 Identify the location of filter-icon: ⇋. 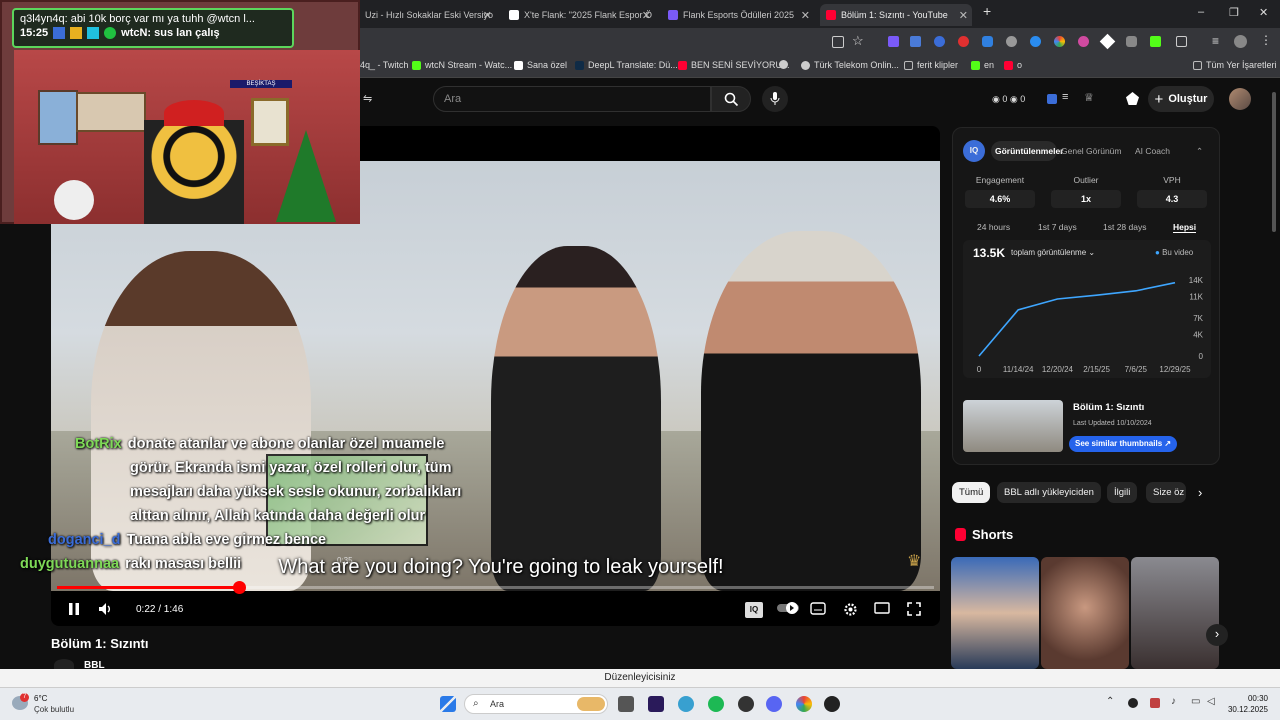
(367, 98).